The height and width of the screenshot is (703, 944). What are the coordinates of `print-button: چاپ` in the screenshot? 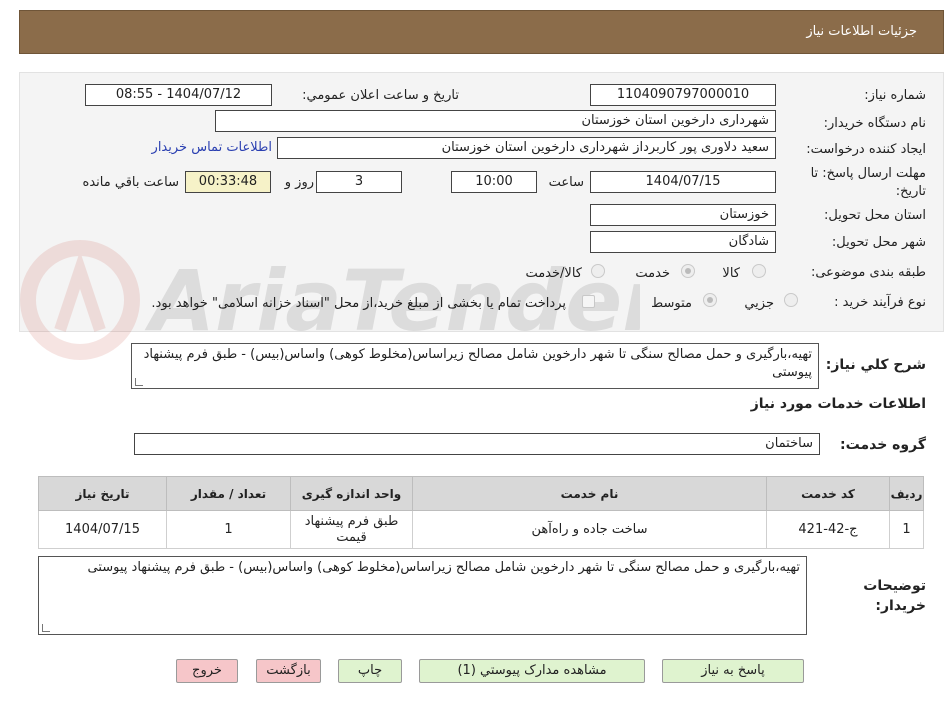 It's located at (370, 671).